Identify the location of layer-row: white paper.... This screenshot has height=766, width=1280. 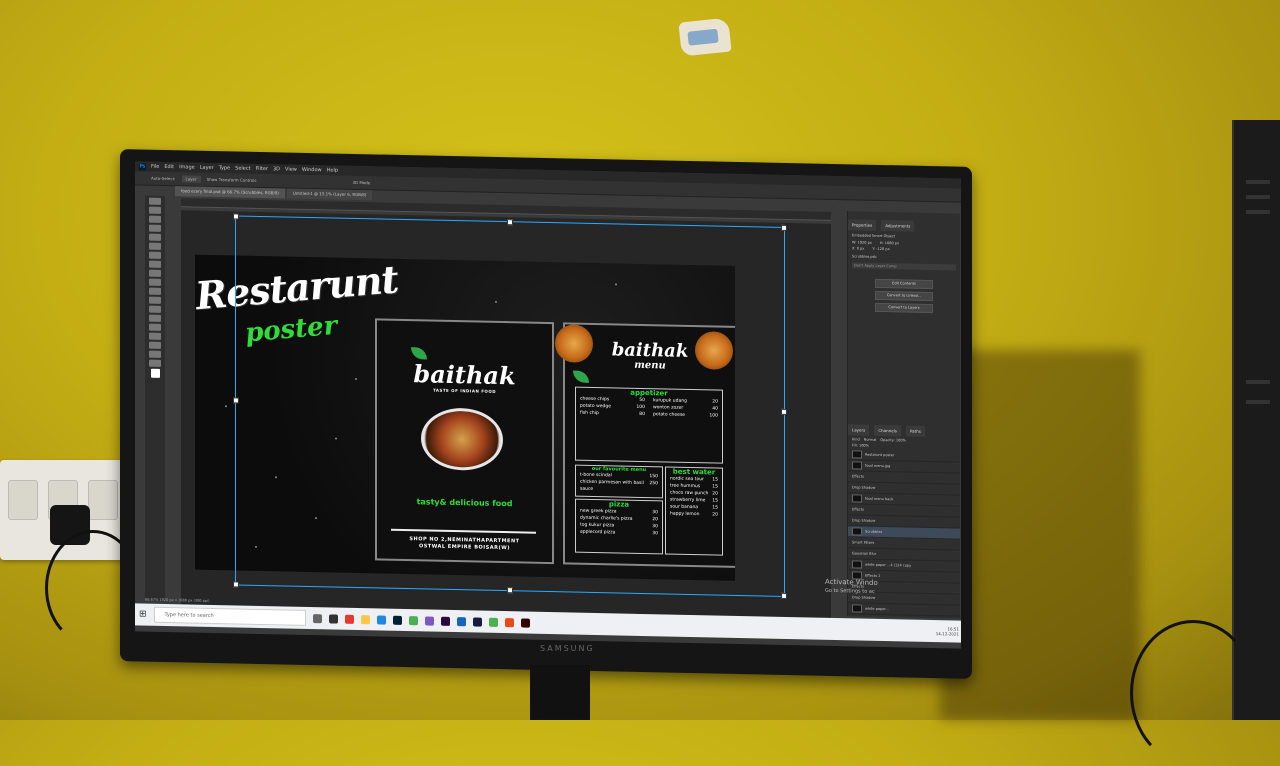
(904, 610).